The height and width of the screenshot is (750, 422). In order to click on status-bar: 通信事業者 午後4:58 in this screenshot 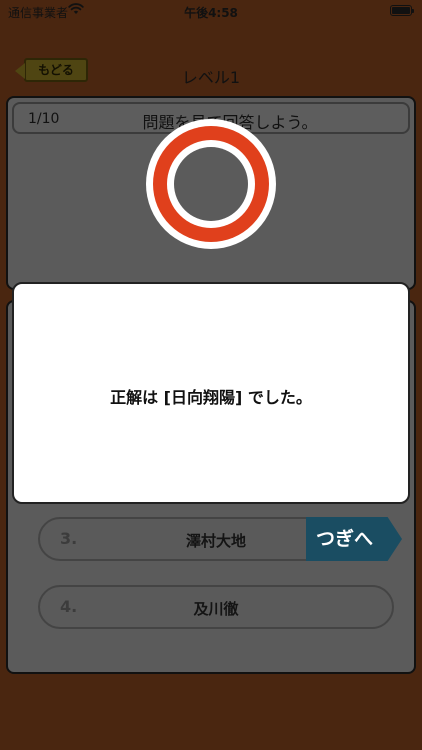, I will do `click(211, 12)`.